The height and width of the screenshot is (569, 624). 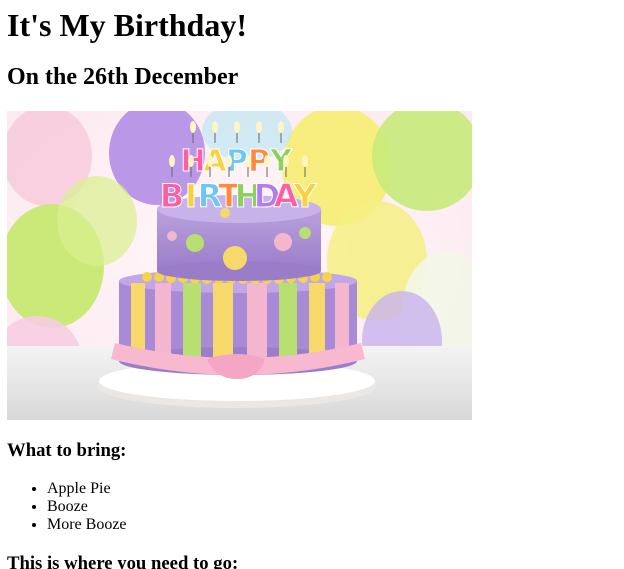 I want to click on list-item: More Booze, so click(x=87, y=525).